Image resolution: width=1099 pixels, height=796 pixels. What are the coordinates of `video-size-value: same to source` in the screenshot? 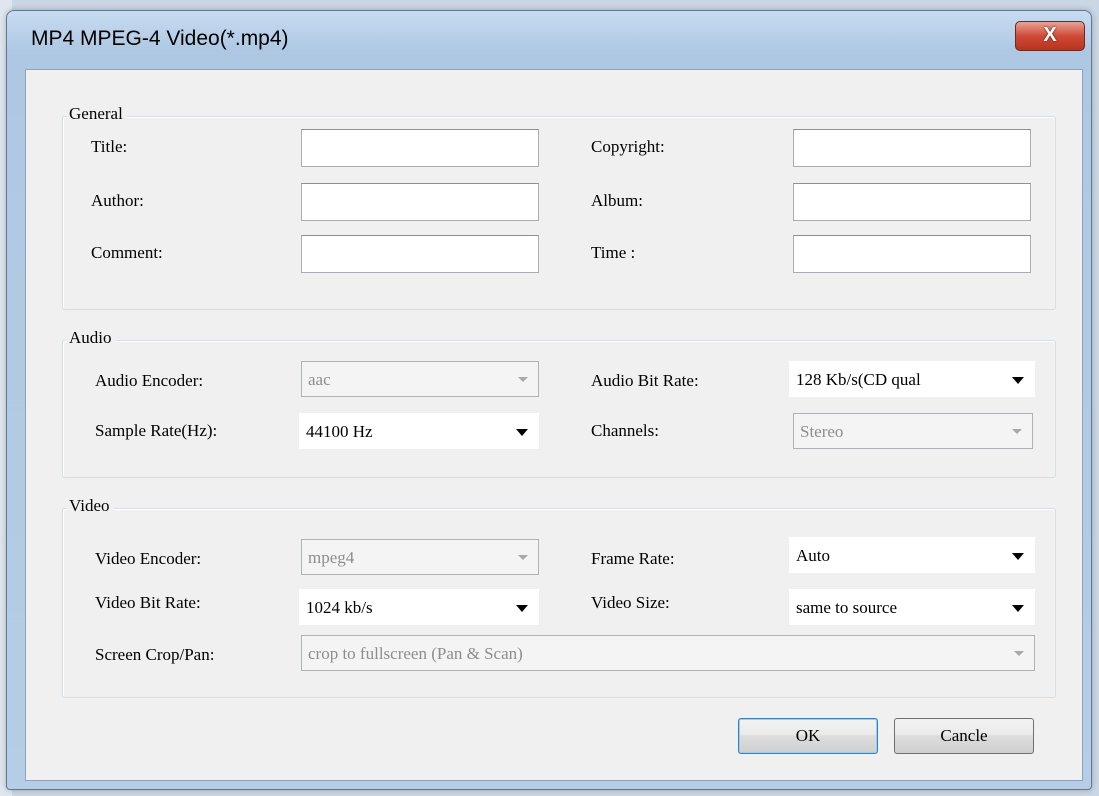 It's located at (847, 607).